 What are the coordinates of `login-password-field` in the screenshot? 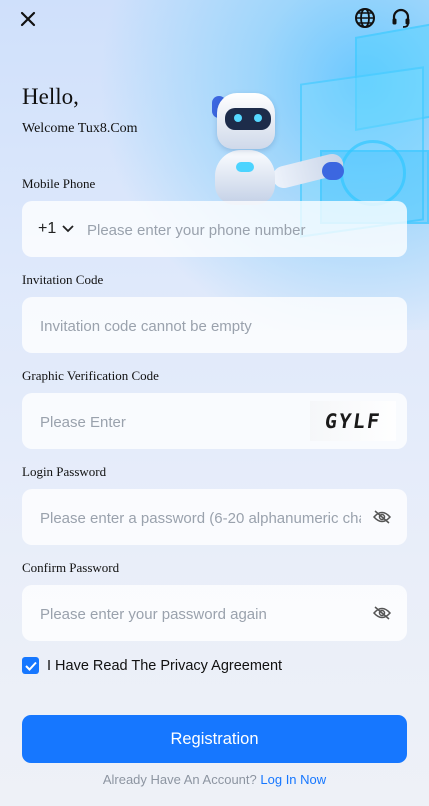 It's located at (214, 518).